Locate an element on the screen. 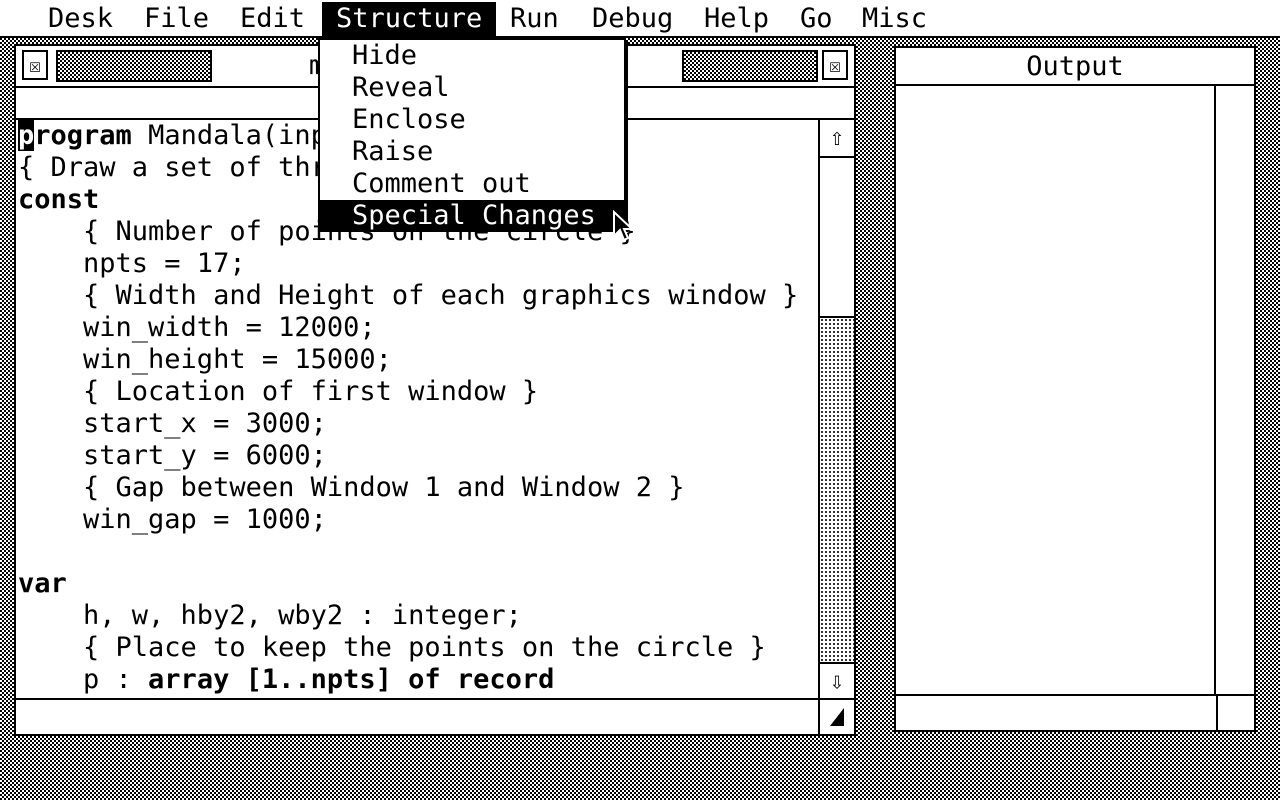  mouse-pointer-icon is located at coordinates (624, 226).